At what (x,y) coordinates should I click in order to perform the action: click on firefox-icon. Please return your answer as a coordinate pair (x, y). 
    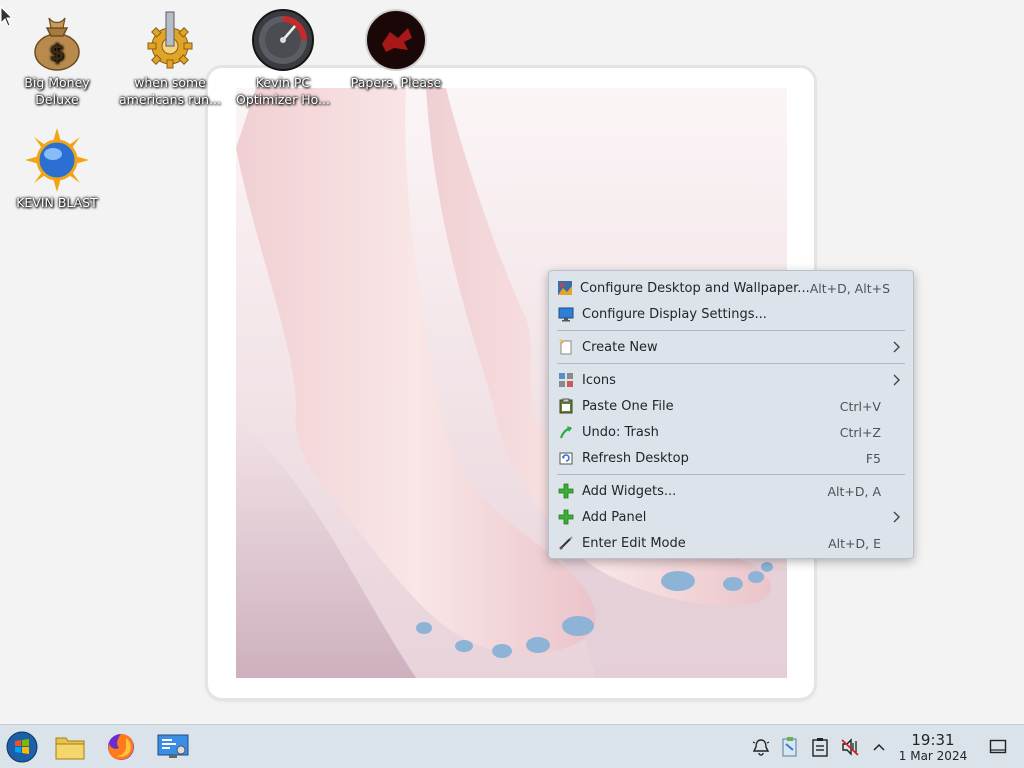
    Looking at the image, I should click on (121, 747).